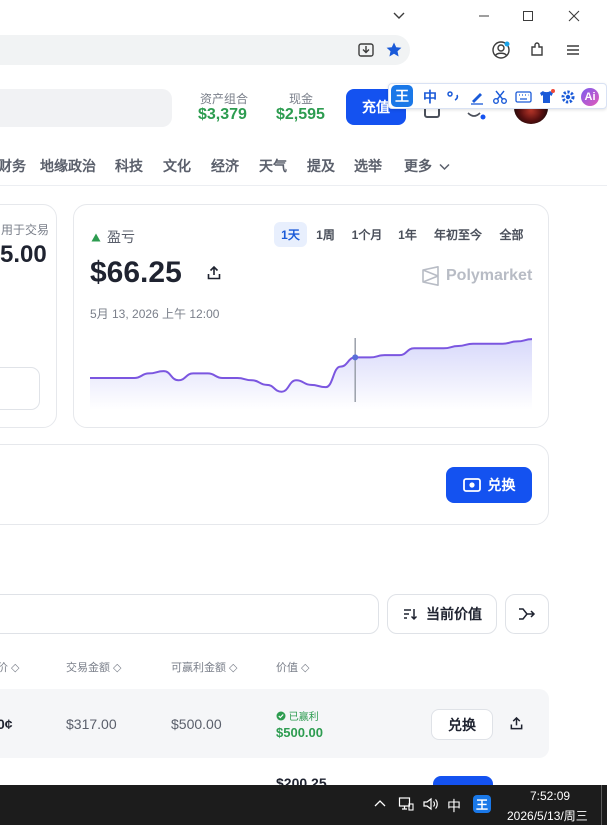  I want to click on column-header-avg-price-label: 价, so click(4, 668).